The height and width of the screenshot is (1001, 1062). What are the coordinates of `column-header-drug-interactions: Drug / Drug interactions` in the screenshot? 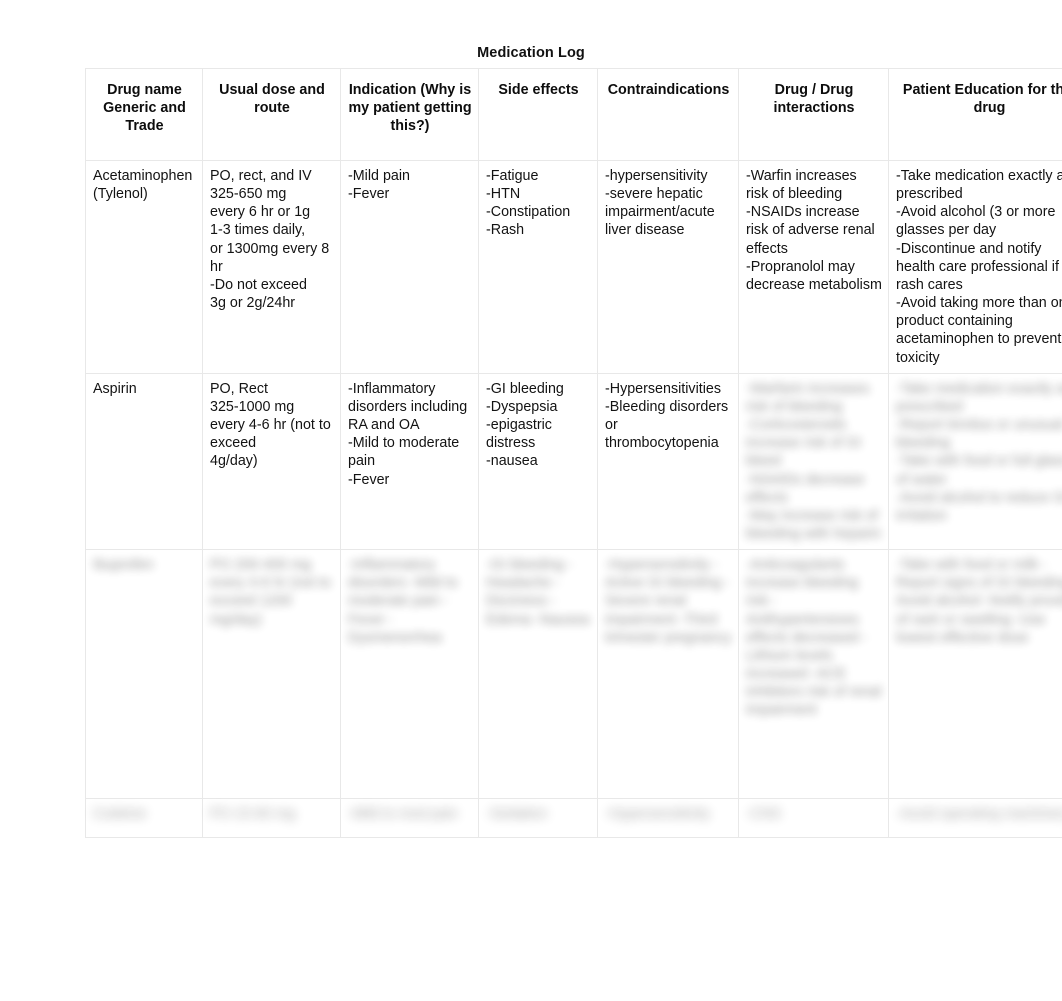 It's located at (813, 114).